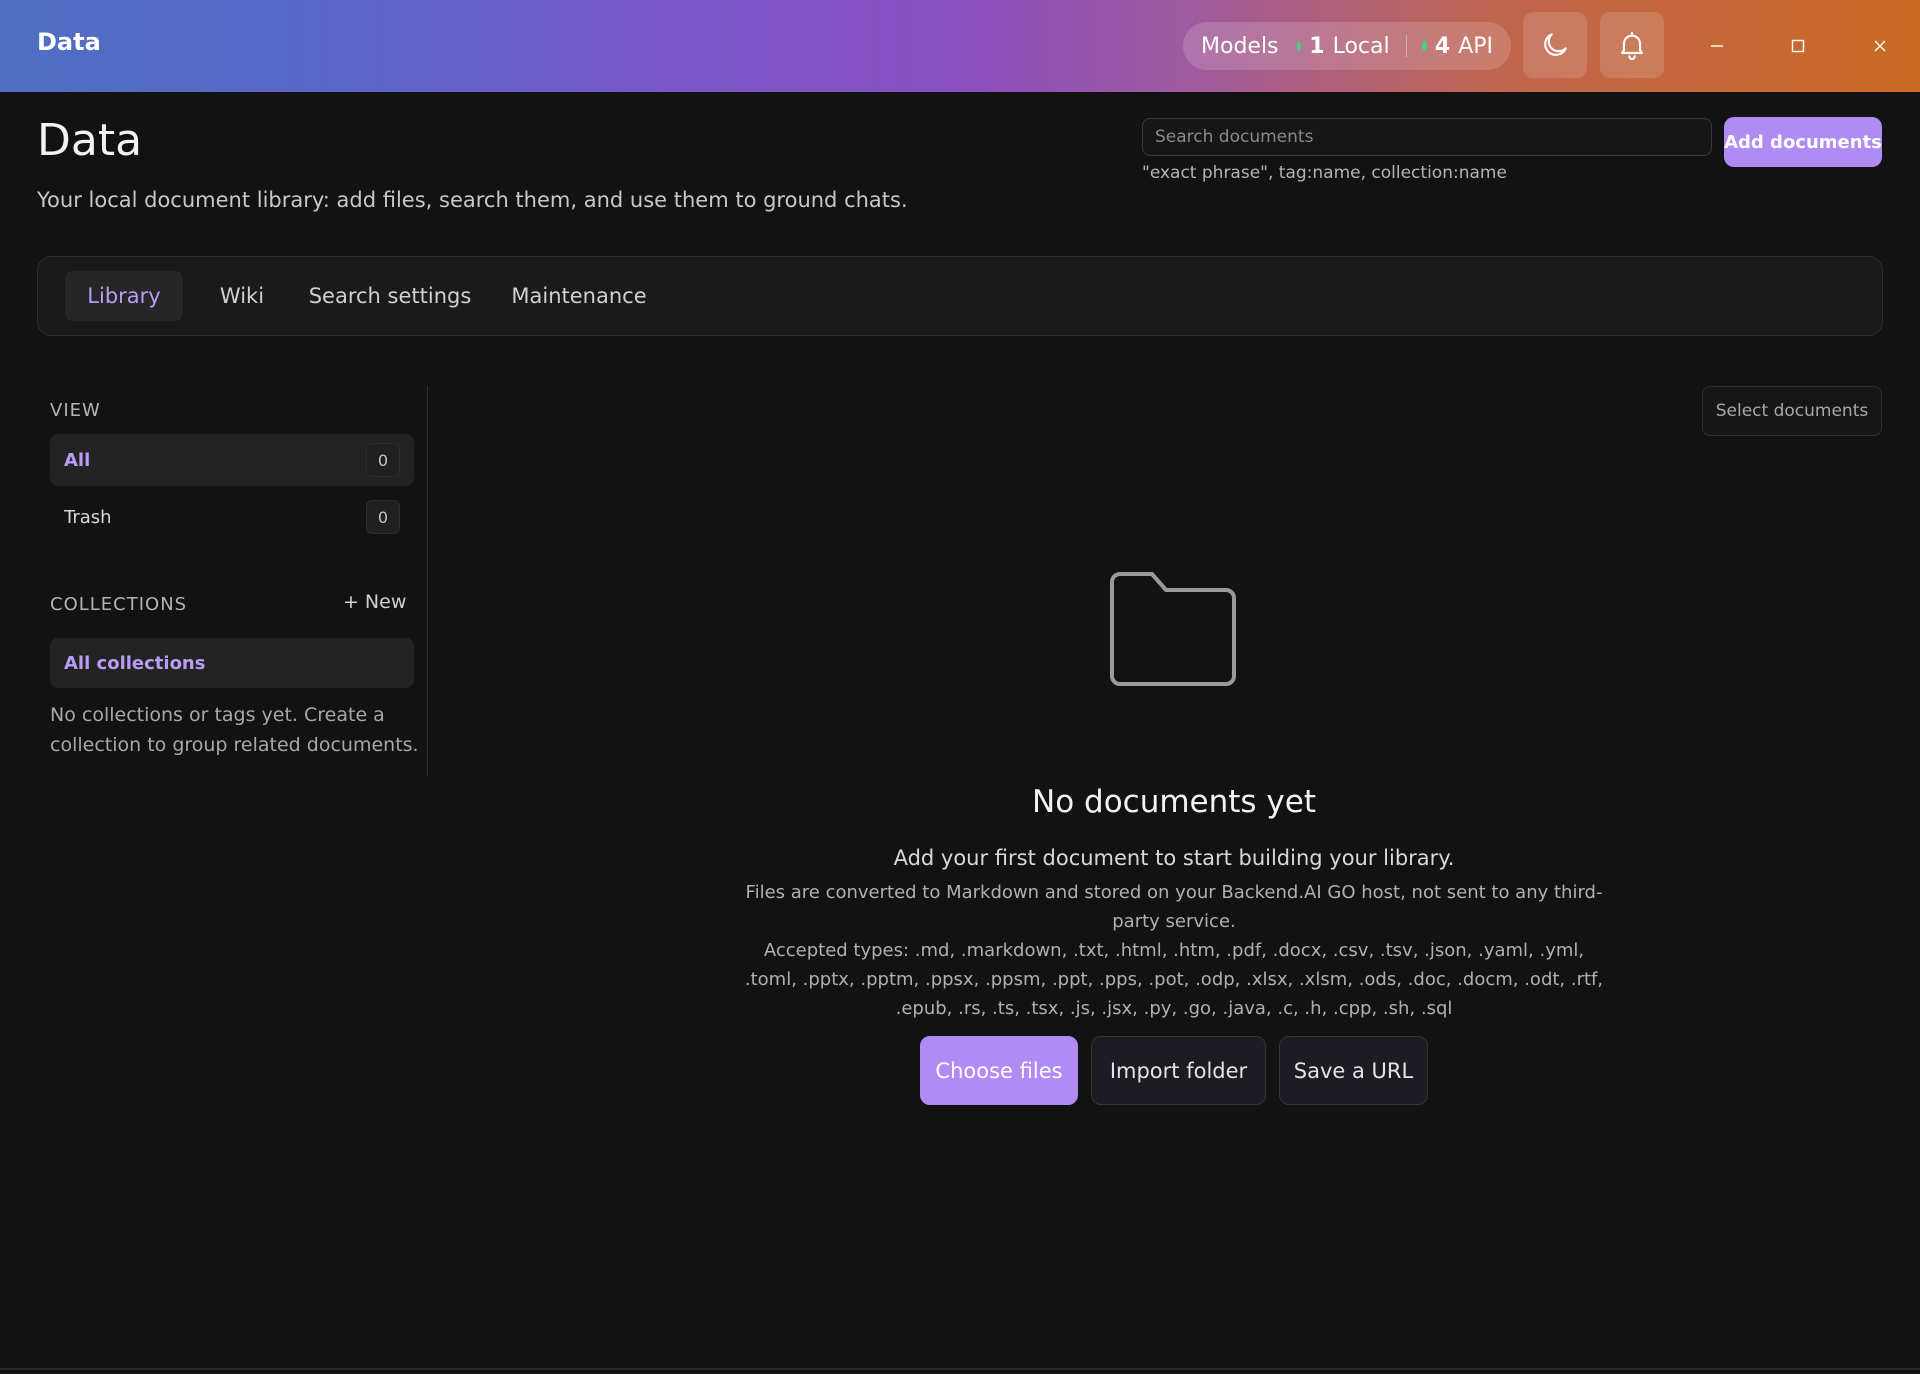  Describe the element at coordinates (1178, 1070) in the screenshot. I see `import-folder-button: Import folder` at that location.